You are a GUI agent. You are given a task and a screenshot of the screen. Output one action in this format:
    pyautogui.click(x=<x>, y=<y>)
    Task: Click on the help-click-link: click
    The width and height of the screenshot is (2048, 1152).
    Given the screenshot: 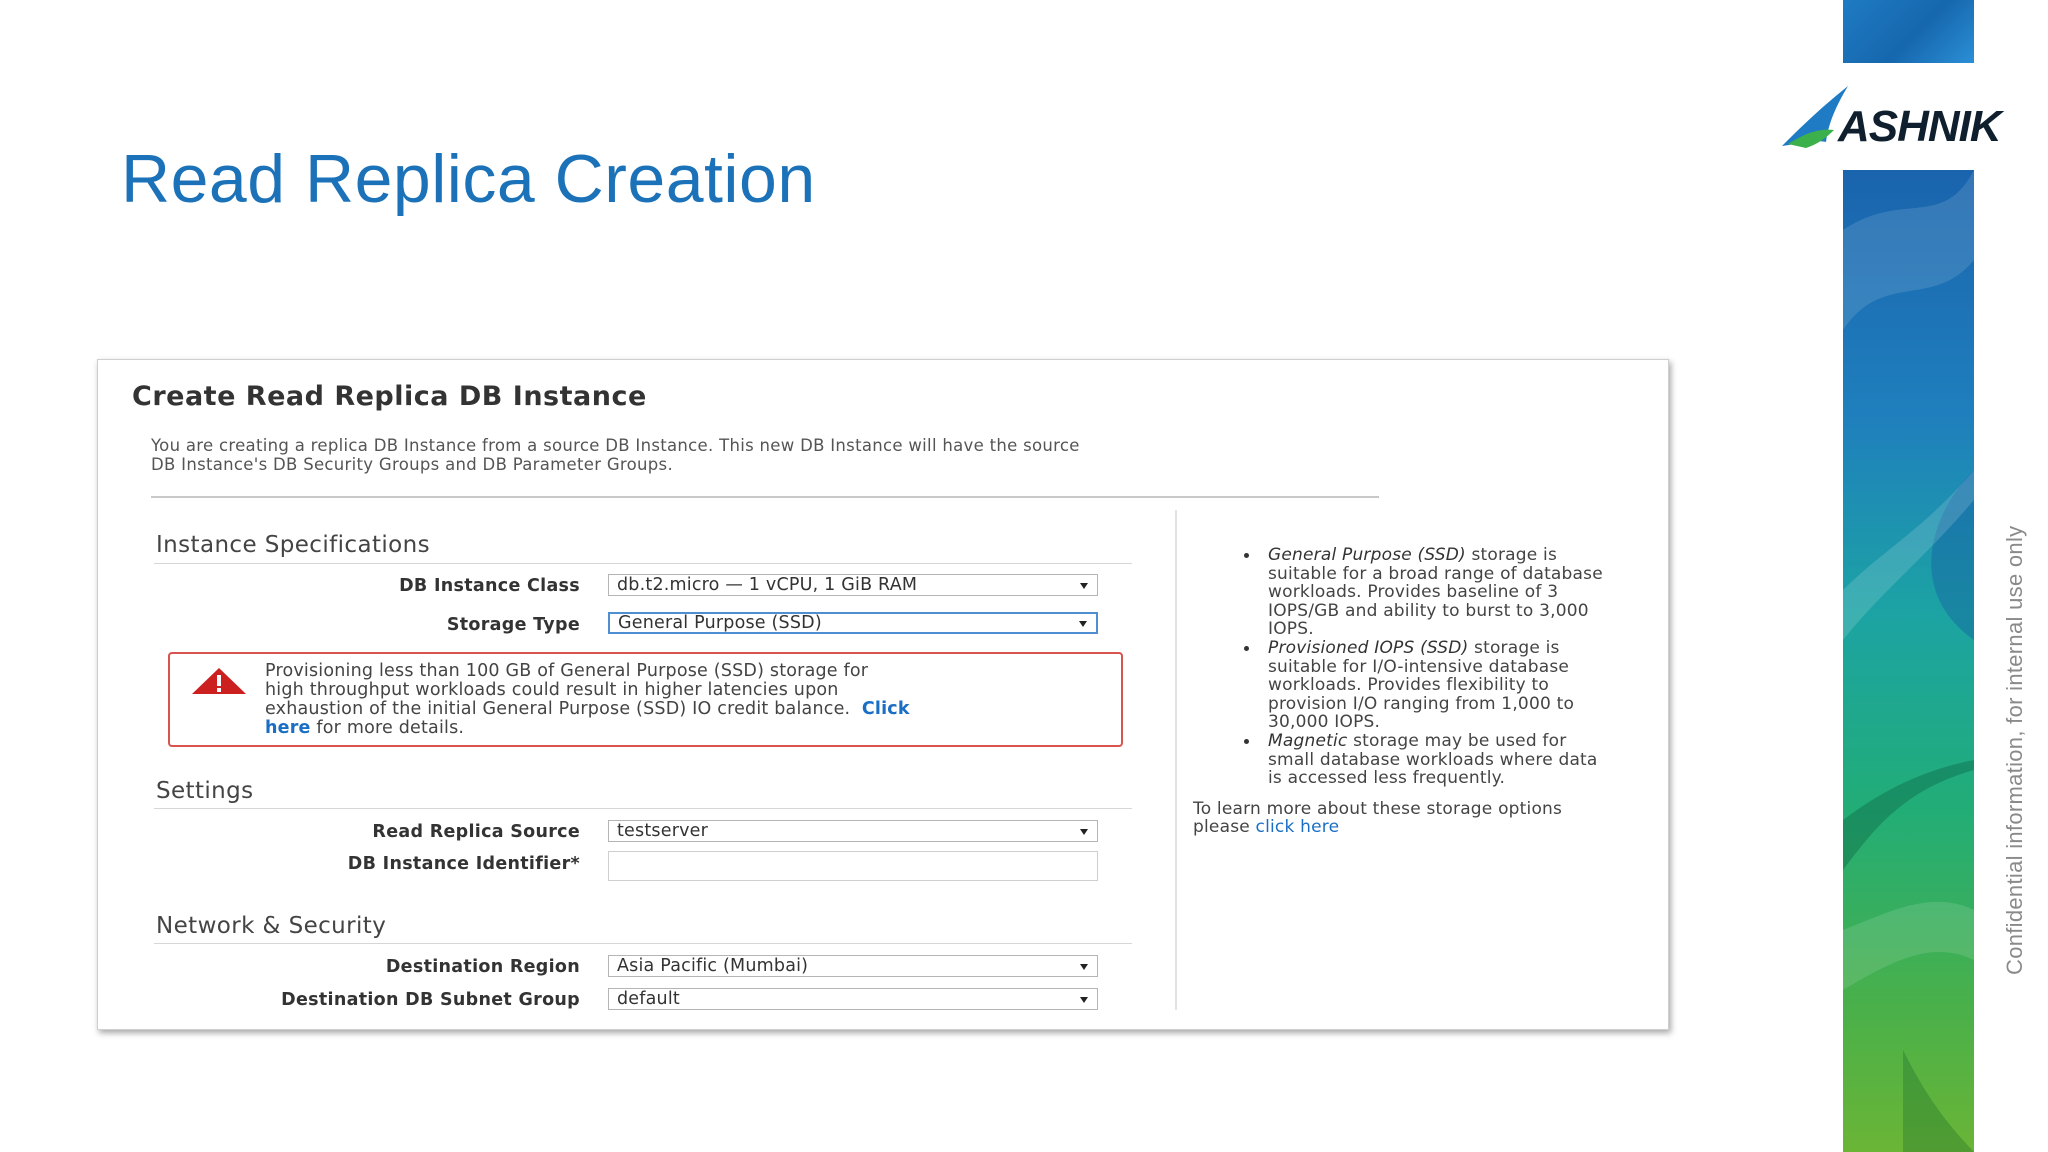 What is the action you would take?
    pyautogui.click(x=1275, y=827)
    